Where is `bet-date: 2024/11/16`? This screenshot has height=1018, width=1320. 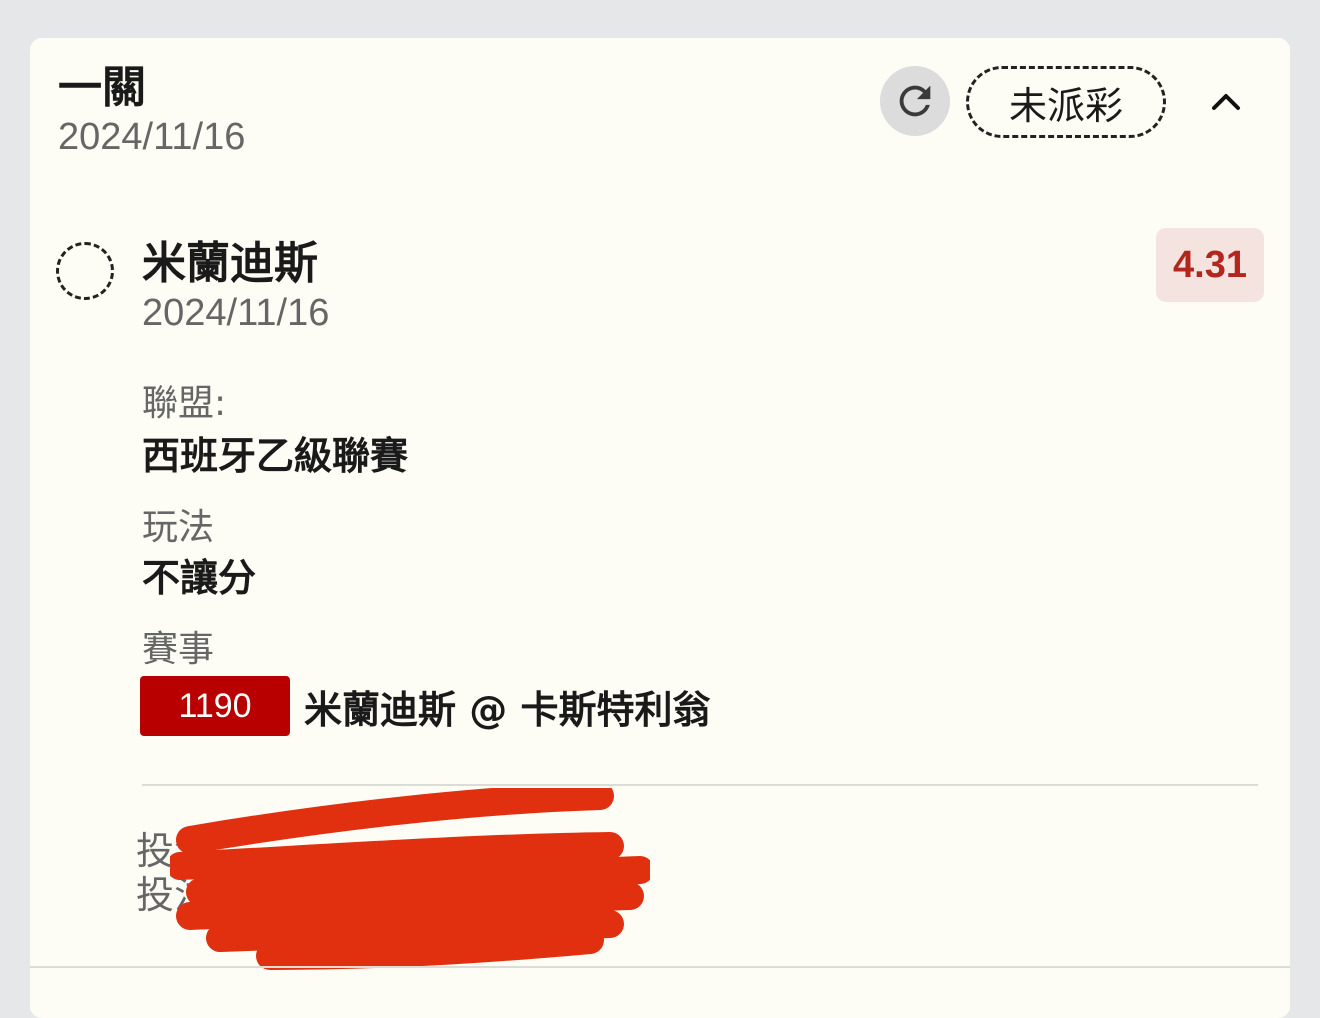 bet-date: 2024/11/16 is located at coordinates (152, 137).